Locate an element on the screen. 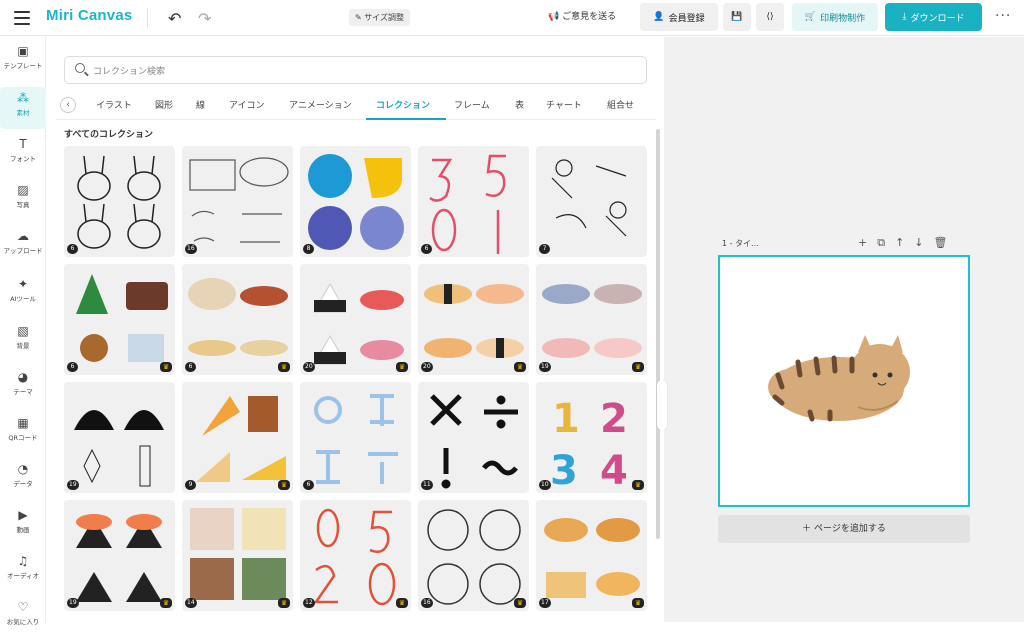 Image resolution: width=1024 pixels, height=638 pixels. feedback-button: 📢 ご意見を送る is located at coordinates (582, 17).